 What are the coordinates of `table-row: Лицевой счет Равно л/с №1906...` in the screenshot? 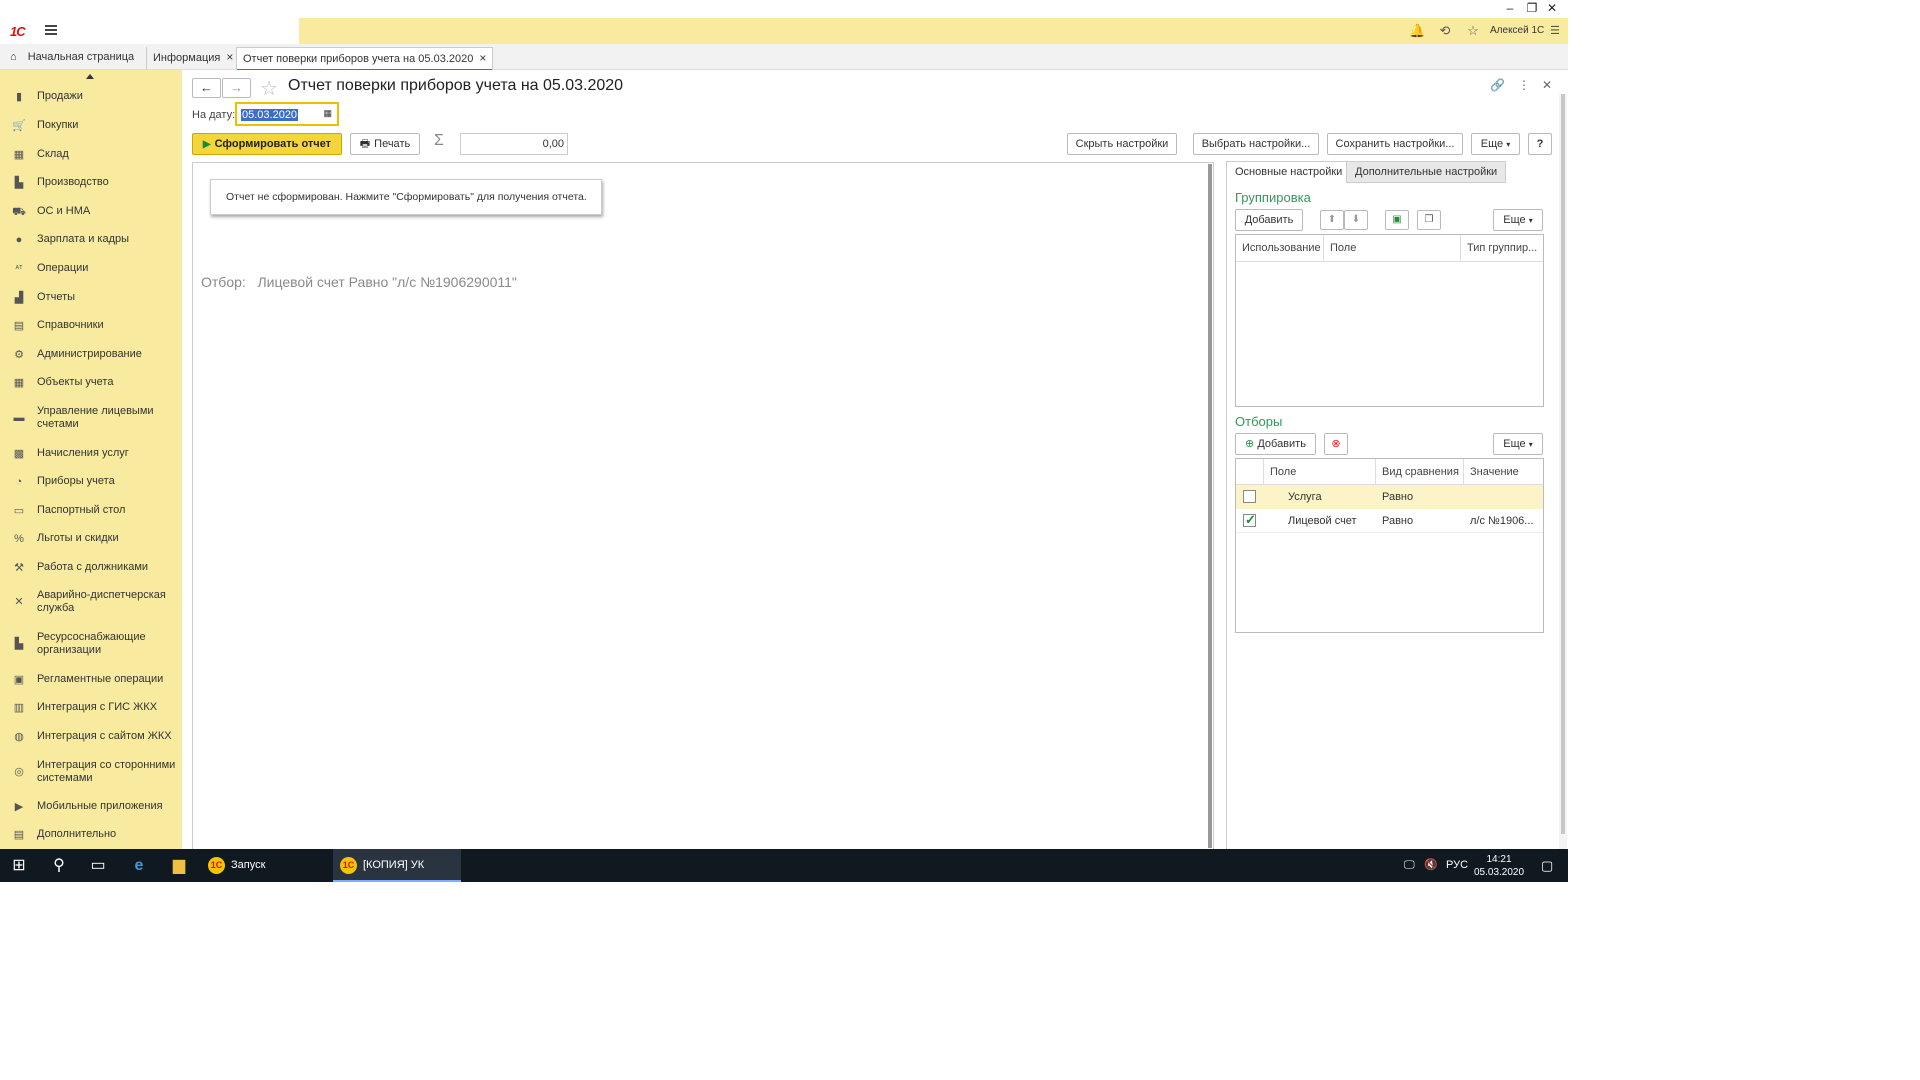 It's located at (1389, 521).